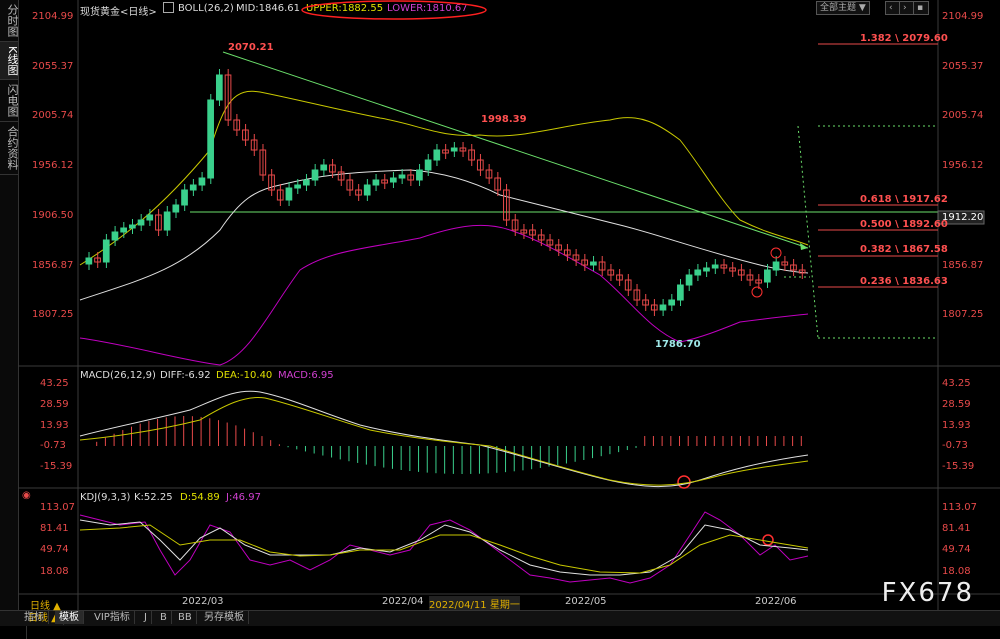  I want to click on fib-label: 1.382 \ 2079.60, so click(904, 38).